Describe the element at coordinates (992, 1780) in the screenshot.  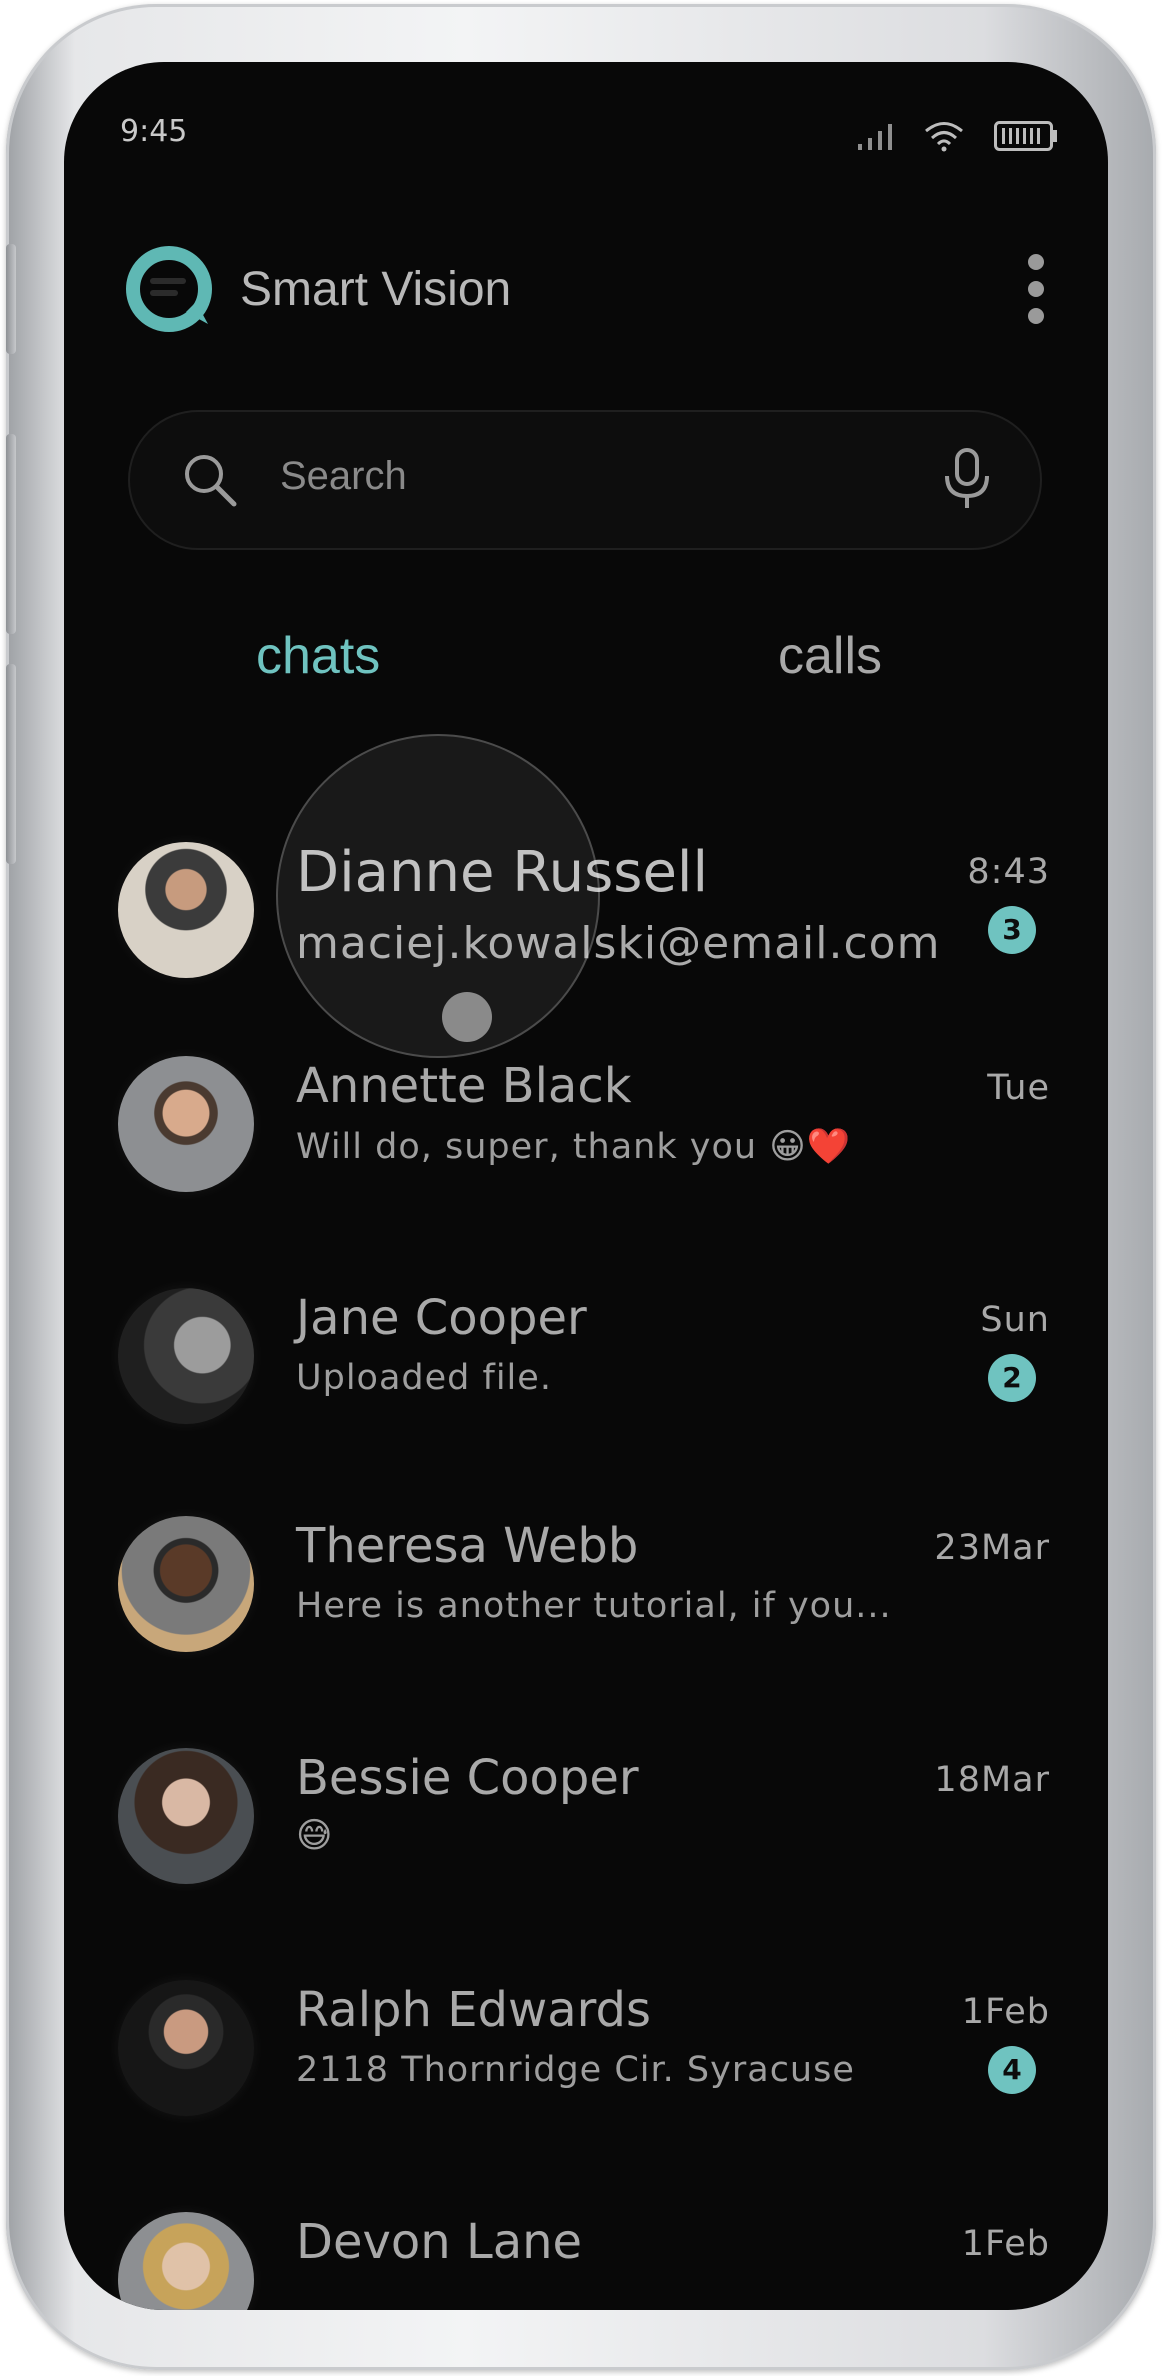
I see `message-time: 18Mar` at that location.